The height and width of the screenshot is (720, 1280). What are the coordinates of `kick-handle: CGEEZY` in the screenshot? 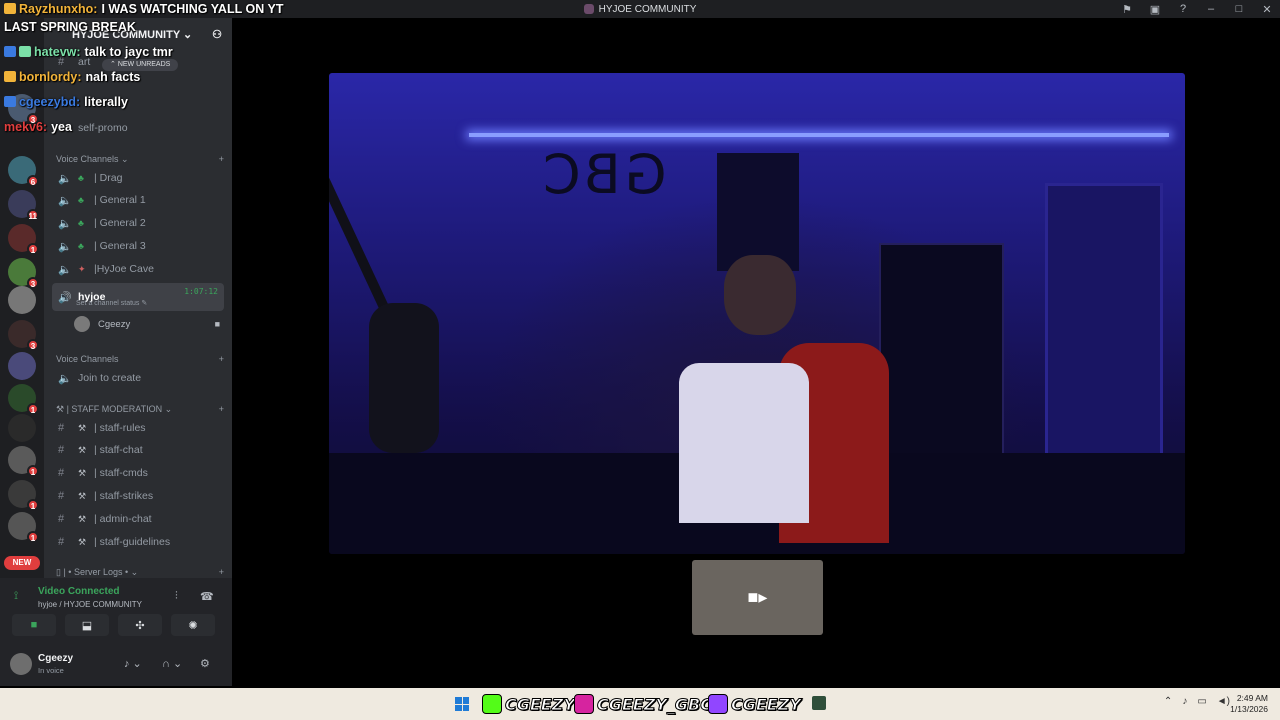 It's located at (528, 704).